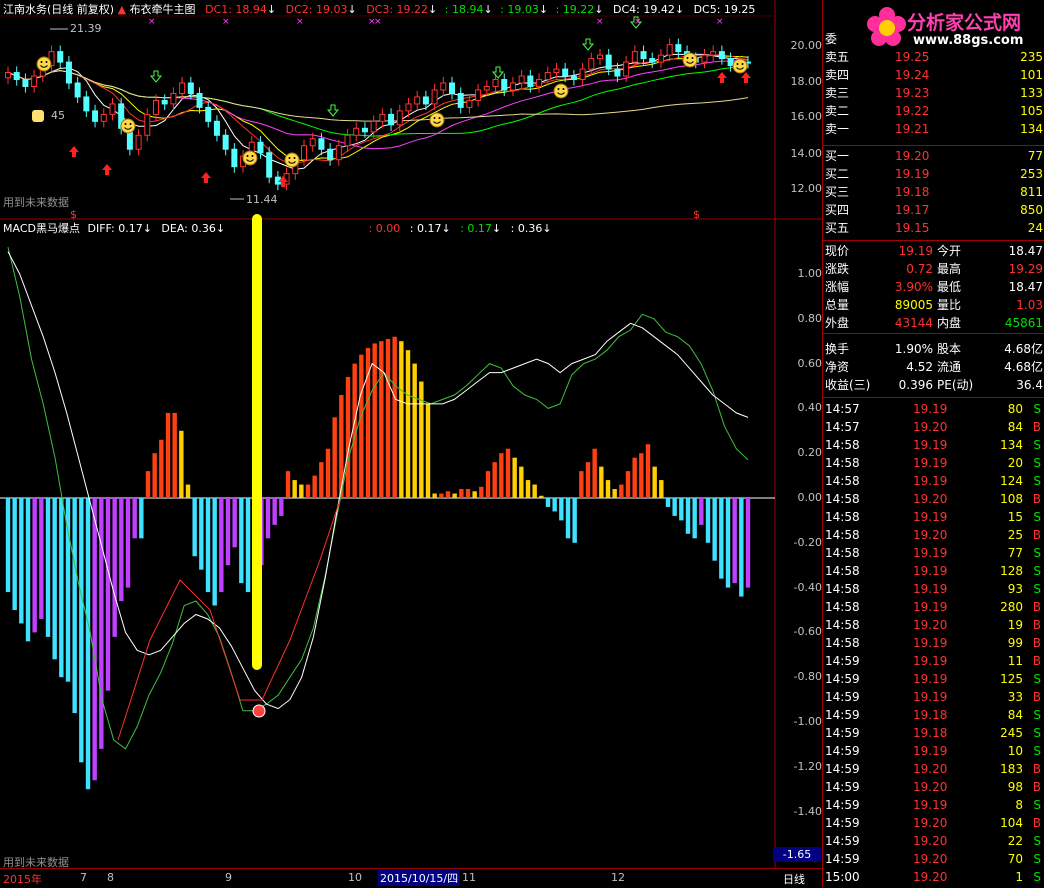 Image resolution: width=1044 pixels, height=888 pixels. What do you see at coordinates (933, 697) in the screenshot?
I see `tick-row: 14:59 19.19 33 B` at bounding box center [933, 697].